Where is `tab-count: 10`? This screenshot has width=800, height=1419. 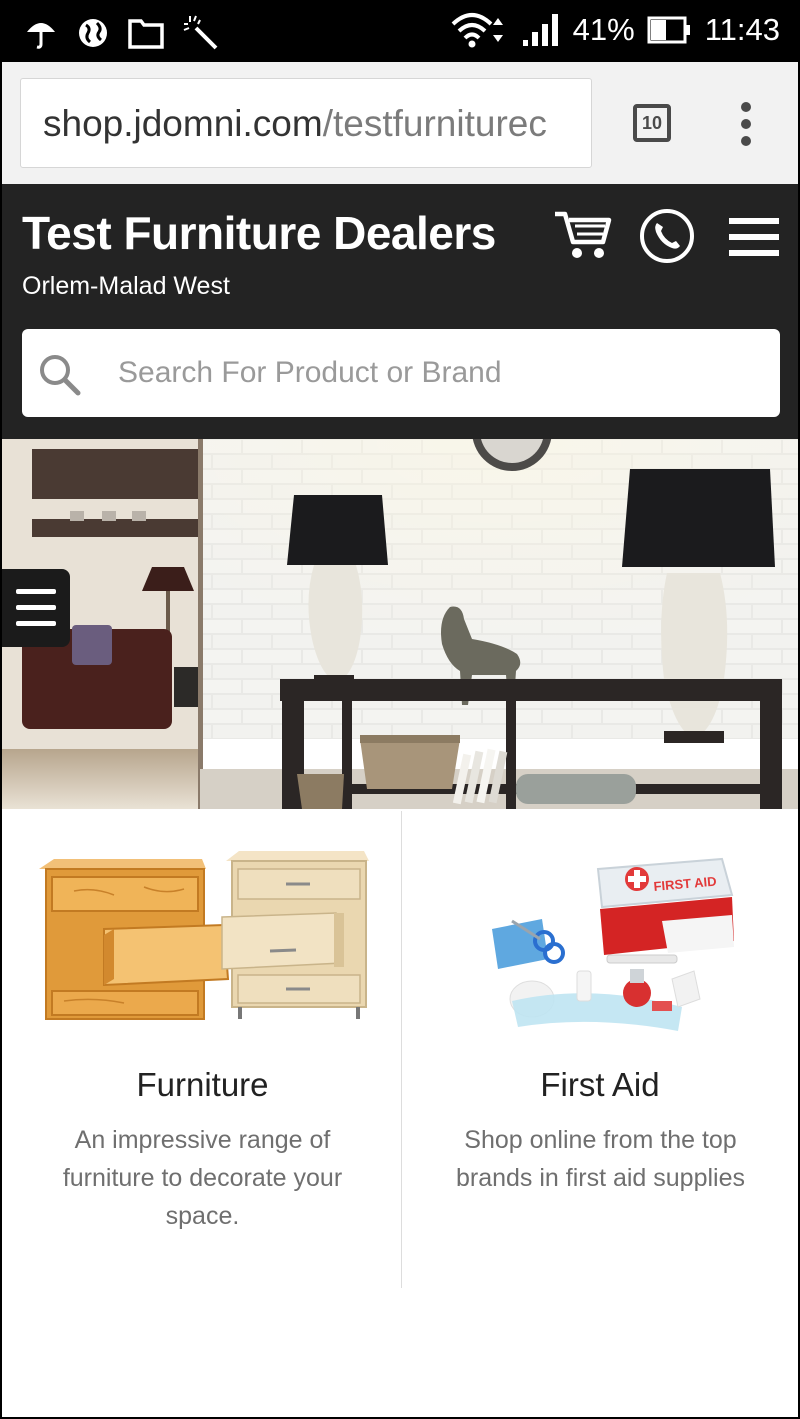 tab-count: 10 is located at coordinates (652, 122).